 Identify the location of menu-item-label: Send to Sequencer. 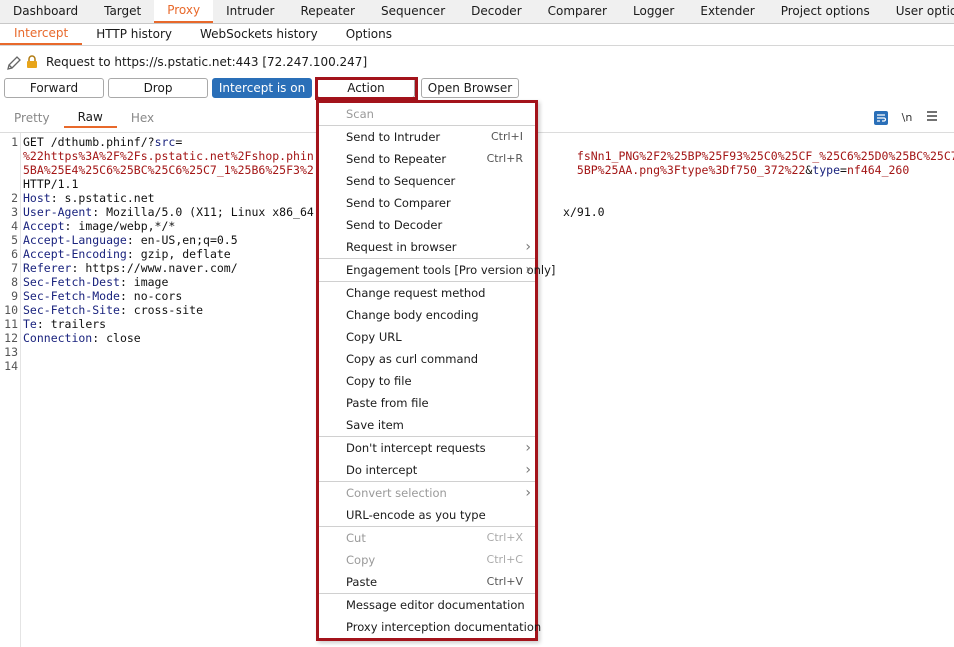
(401, 181).